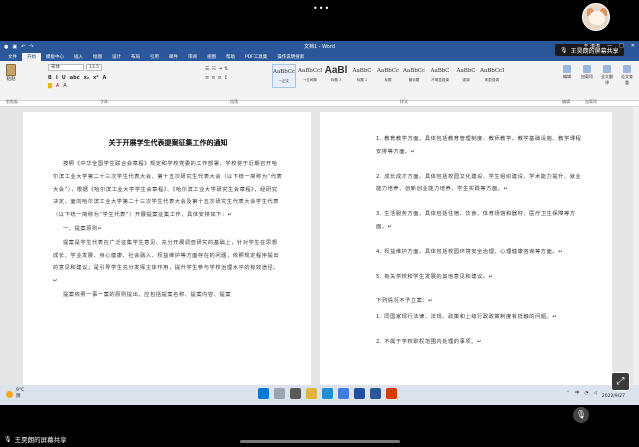 Image resolution: width=639 pixels, height=447 pixels. Describe the element at coordinates (359, 393) in the screenshot. I see `mail-icon` at that location.